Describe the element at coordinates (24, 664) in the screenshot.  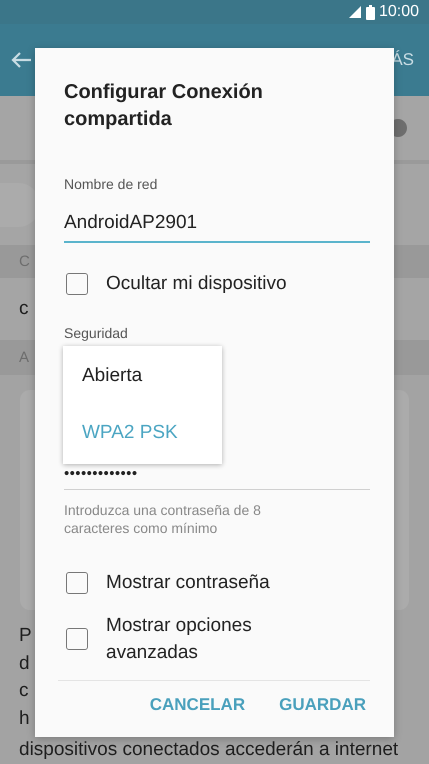
I see `paragraph-line: d` at that location.